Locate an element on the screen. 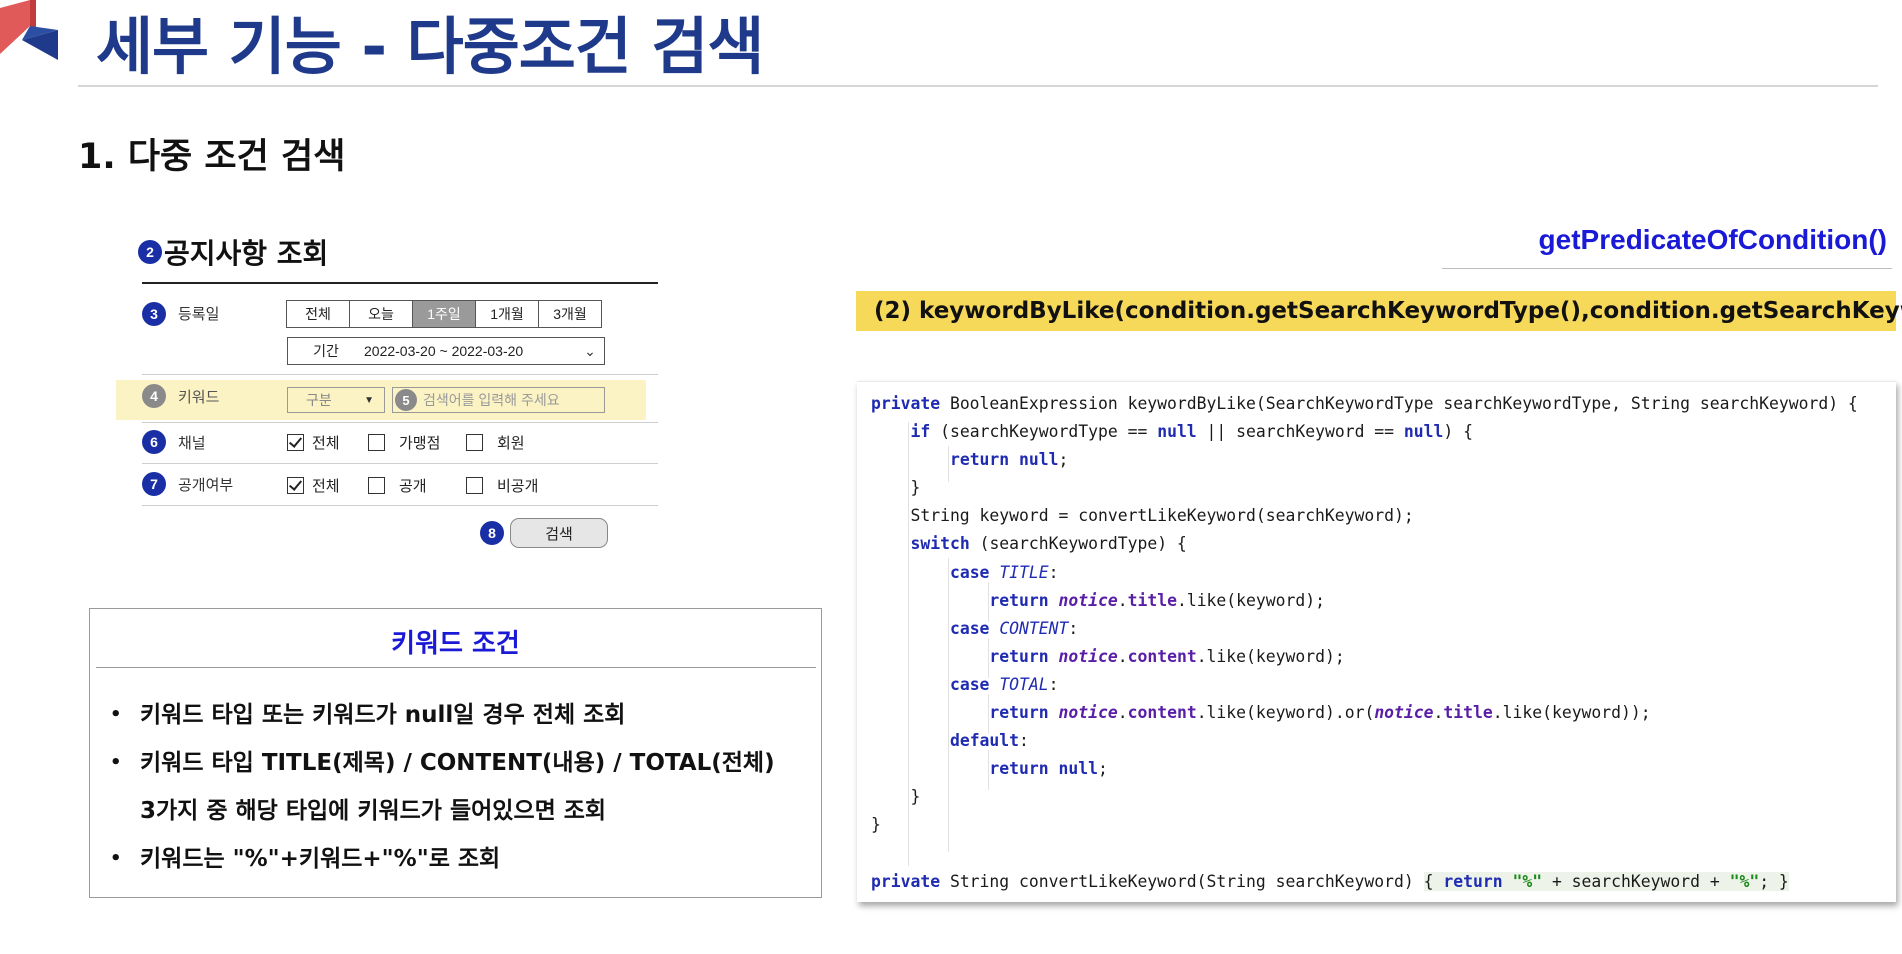 The image size is (1902, 954). page-title: 세부 기능 - 다중조건 검색 is located at coordinates (430, 46).